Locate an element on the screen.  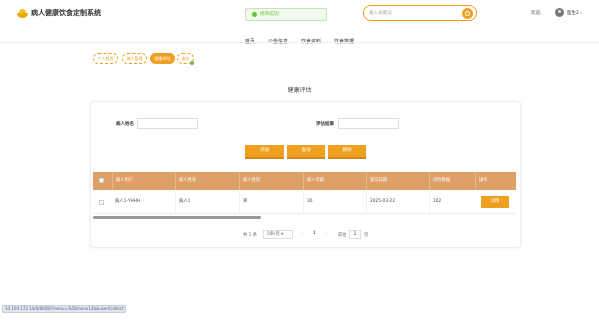
total-count: 共 1 条 is located at coordinates (250, 235).